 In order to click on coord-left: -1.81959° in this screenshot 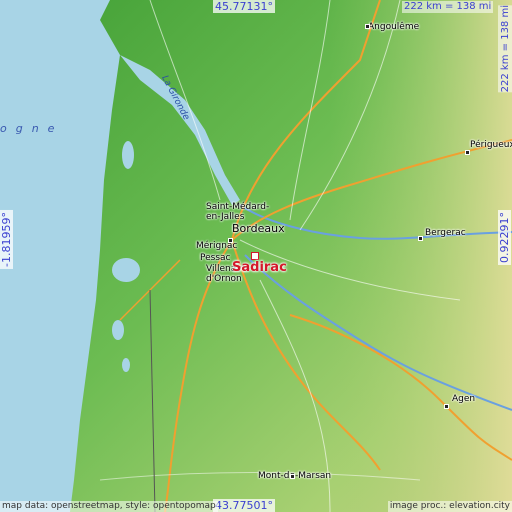, I will do `click(6, 239)`.